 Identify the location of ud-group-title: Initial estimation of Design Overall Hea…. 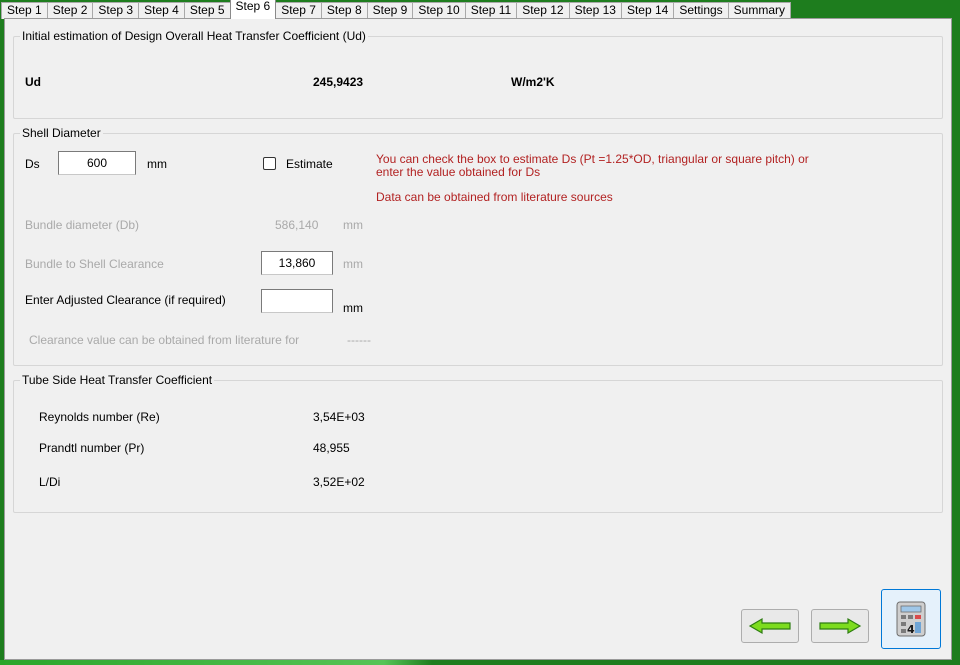
(194, 36).